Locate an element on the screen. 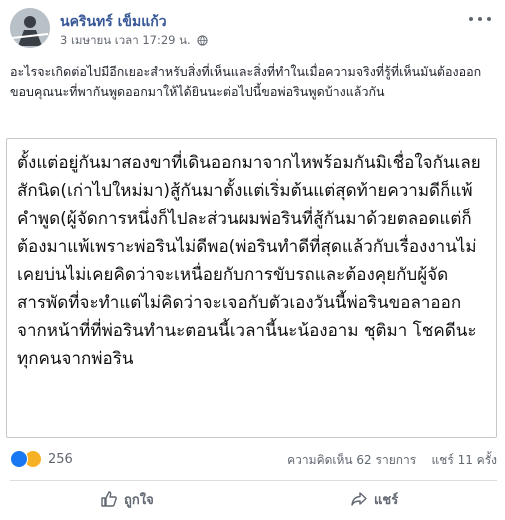  share-arrow-icon is located at coordinates (359, 499).